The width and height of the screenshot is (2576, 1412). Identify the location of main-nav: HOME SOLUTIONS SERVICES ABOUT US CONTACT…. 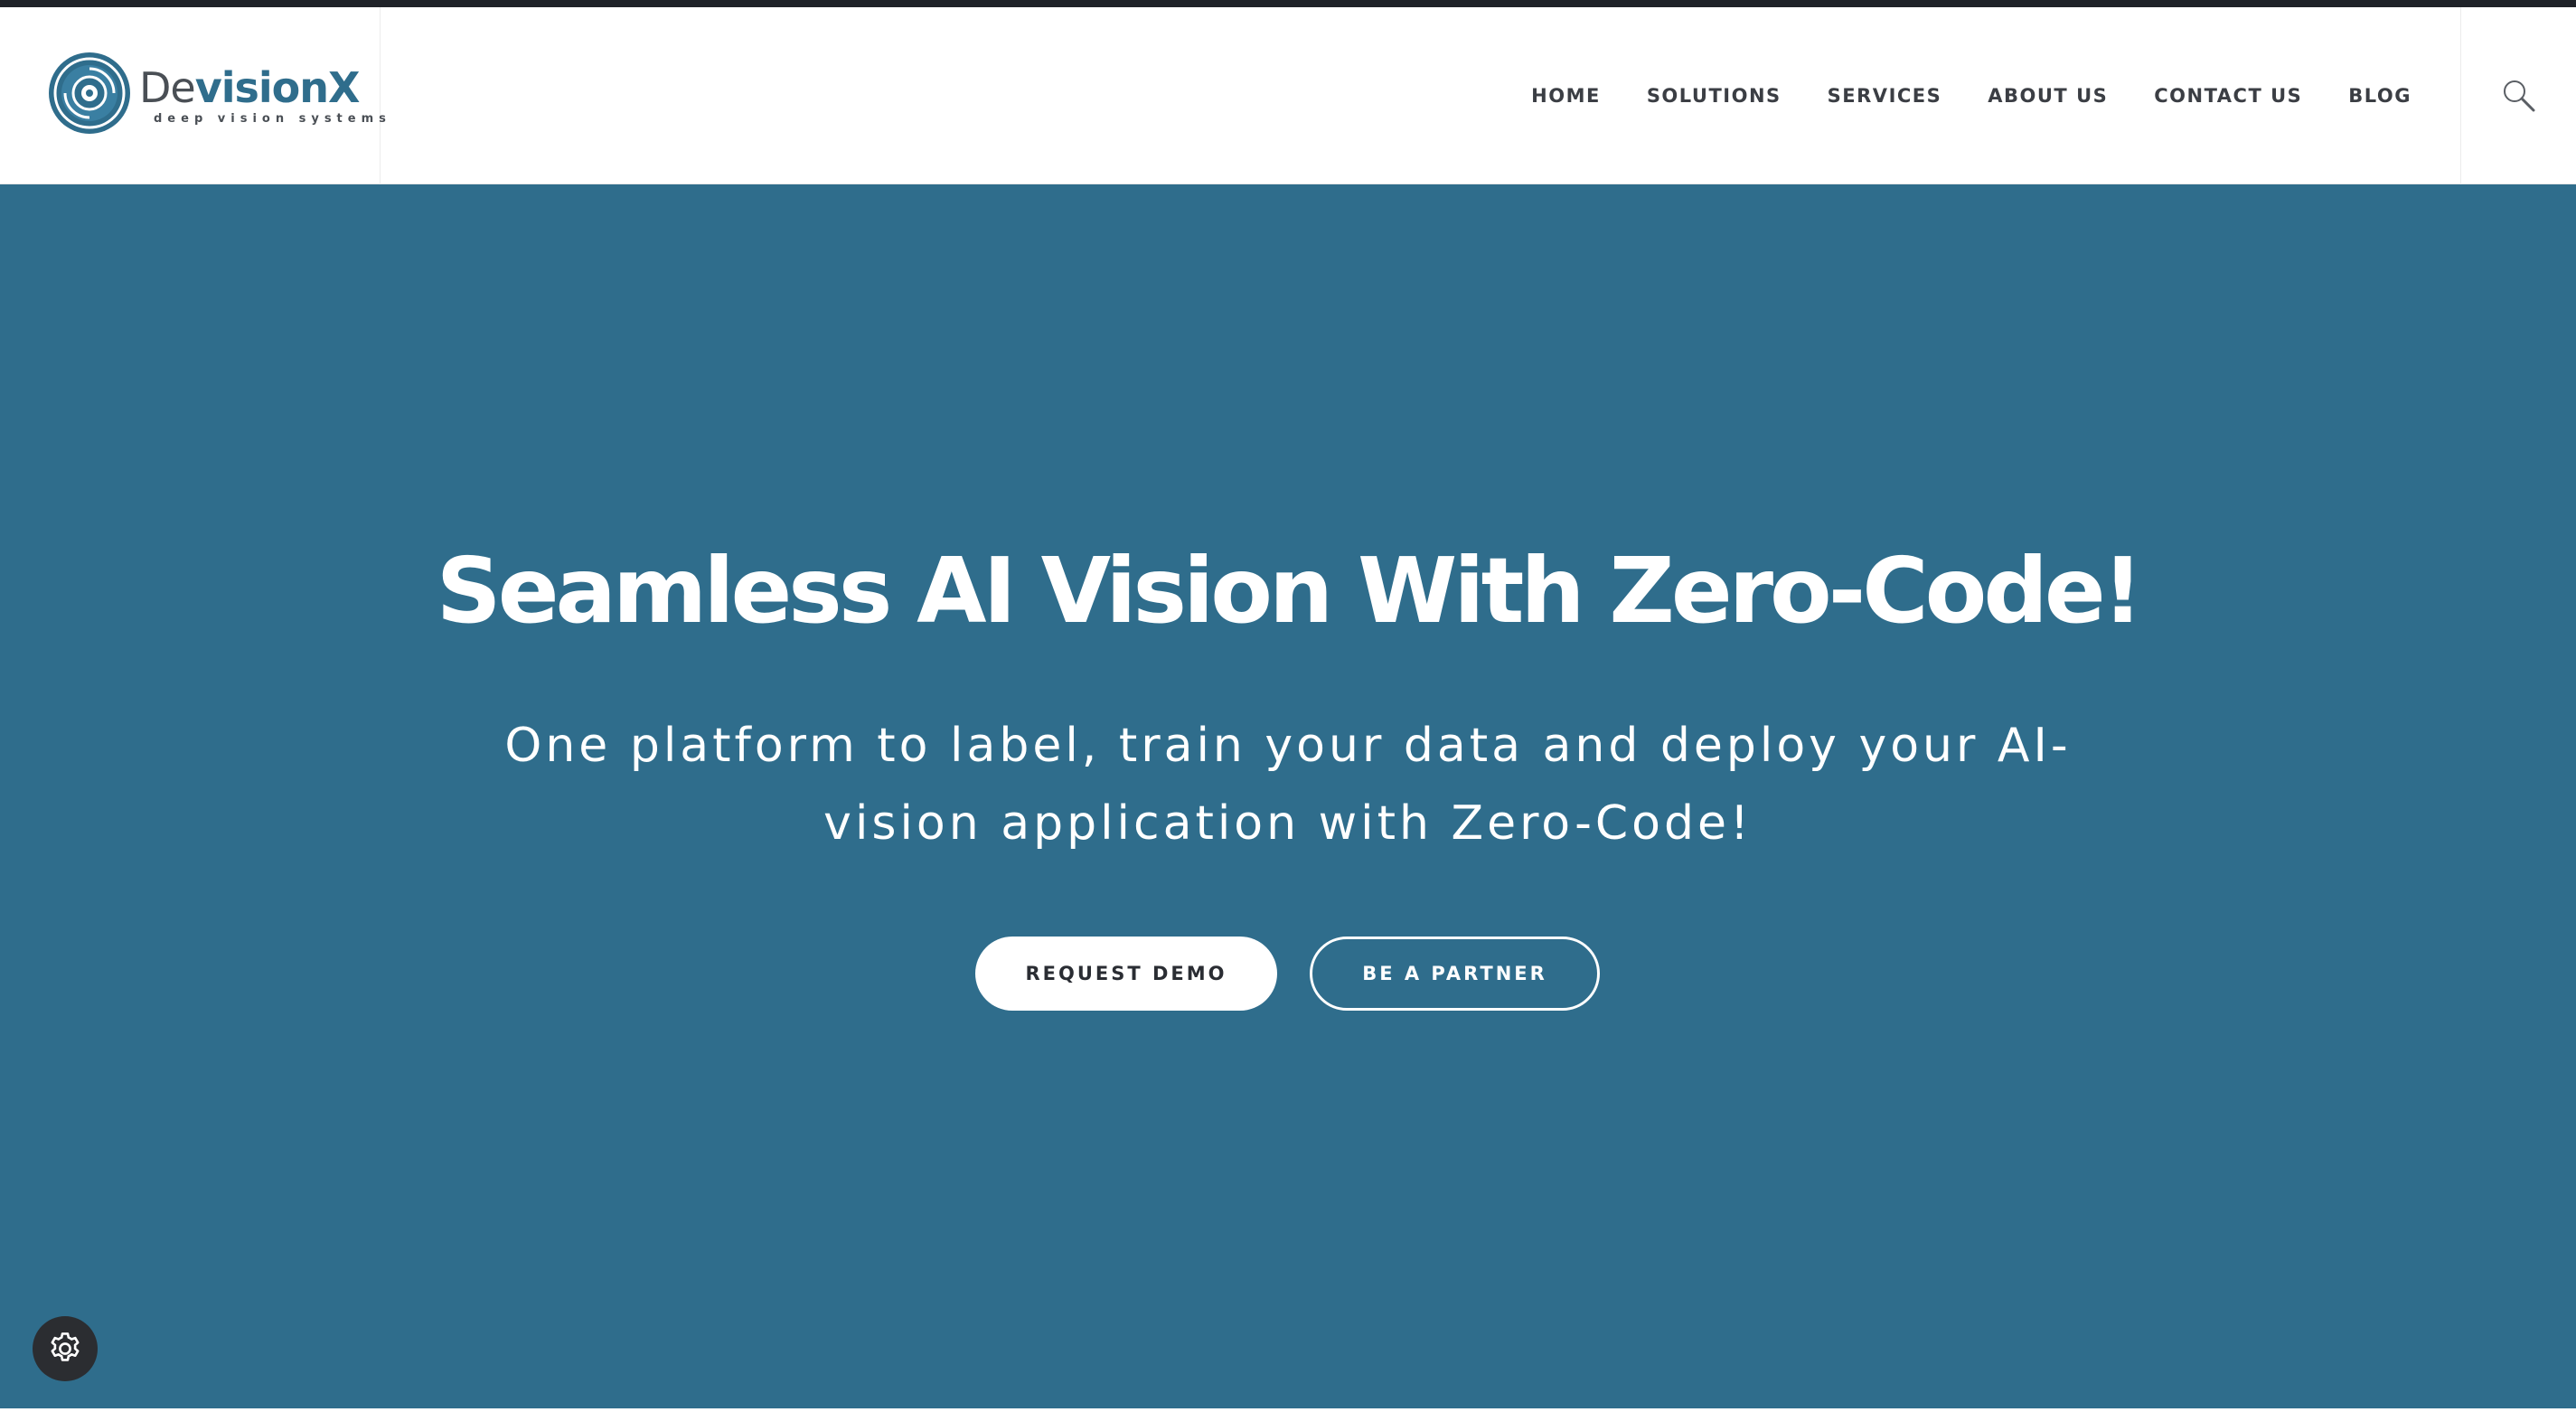
(2030, 95).